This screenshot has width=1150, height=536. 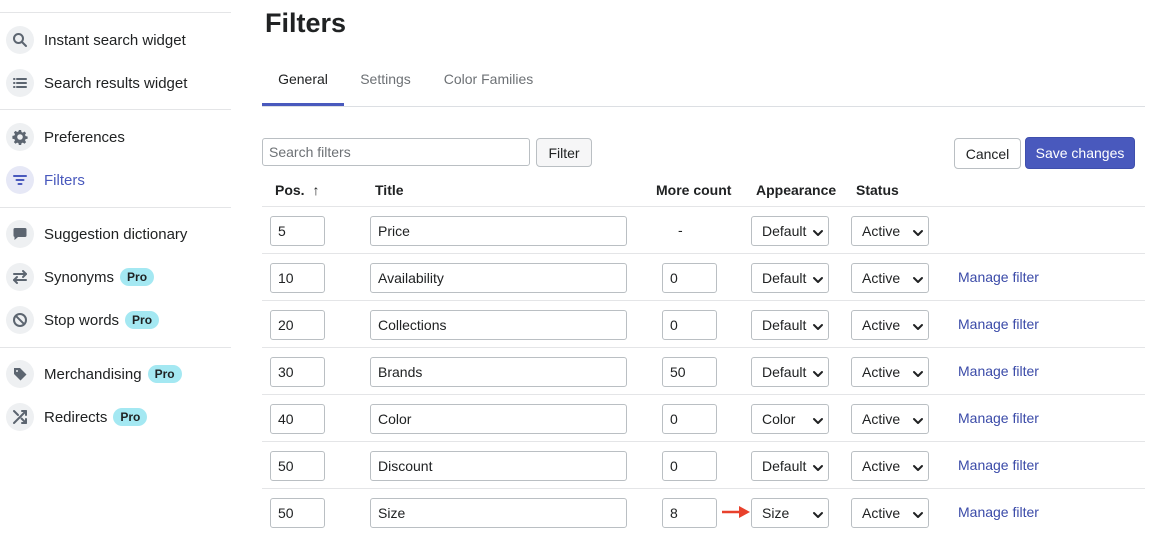 I want to click on sidebar-item-stop-words: Stop words Pro, so click(x=83, y=320).